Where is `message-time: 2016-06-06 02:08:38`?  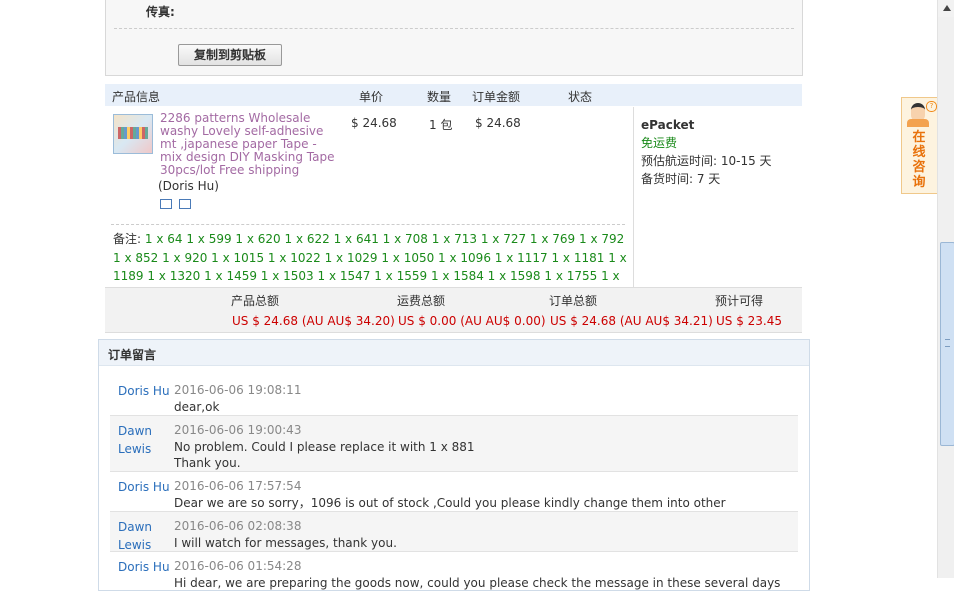 message-time: 2016-06-06 02:08:38 is located at coordinates (238, 526).